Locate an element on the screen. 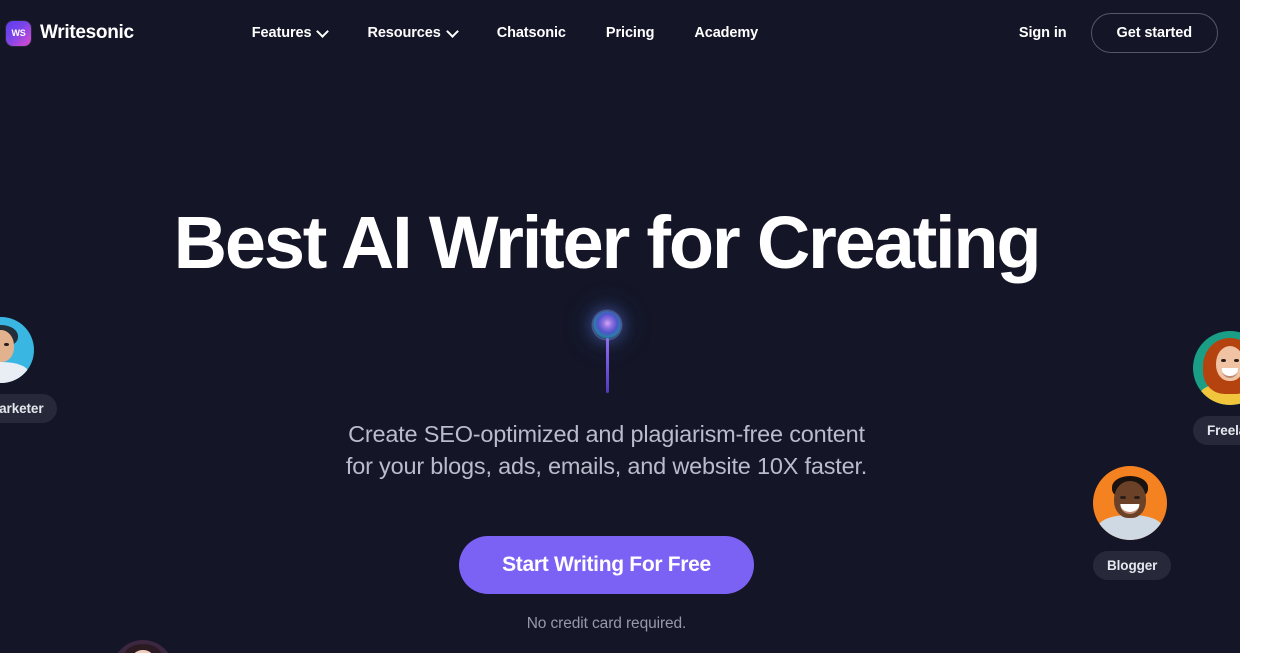 The height and width of the screenshot is (653, 1270). nav-item-chatsonic: Chatsonic is located at coordinates (531, 33).